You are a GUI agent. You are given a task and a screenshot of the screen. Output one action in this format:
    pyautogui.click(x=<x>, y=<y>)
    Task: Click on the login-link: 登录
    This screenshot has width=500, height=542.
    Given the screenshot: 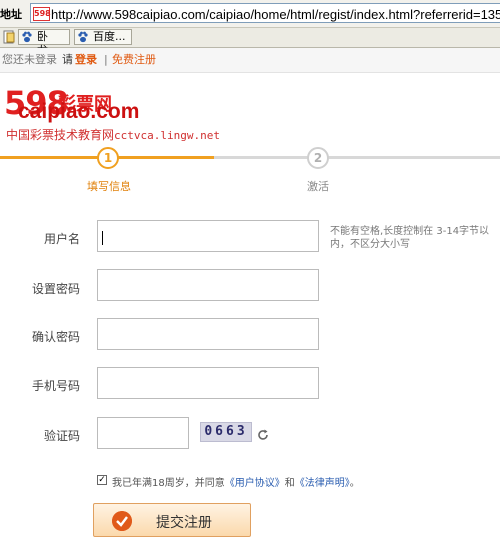 What is the action you would take?
    pyautogui.click(x=86, y=60)
    